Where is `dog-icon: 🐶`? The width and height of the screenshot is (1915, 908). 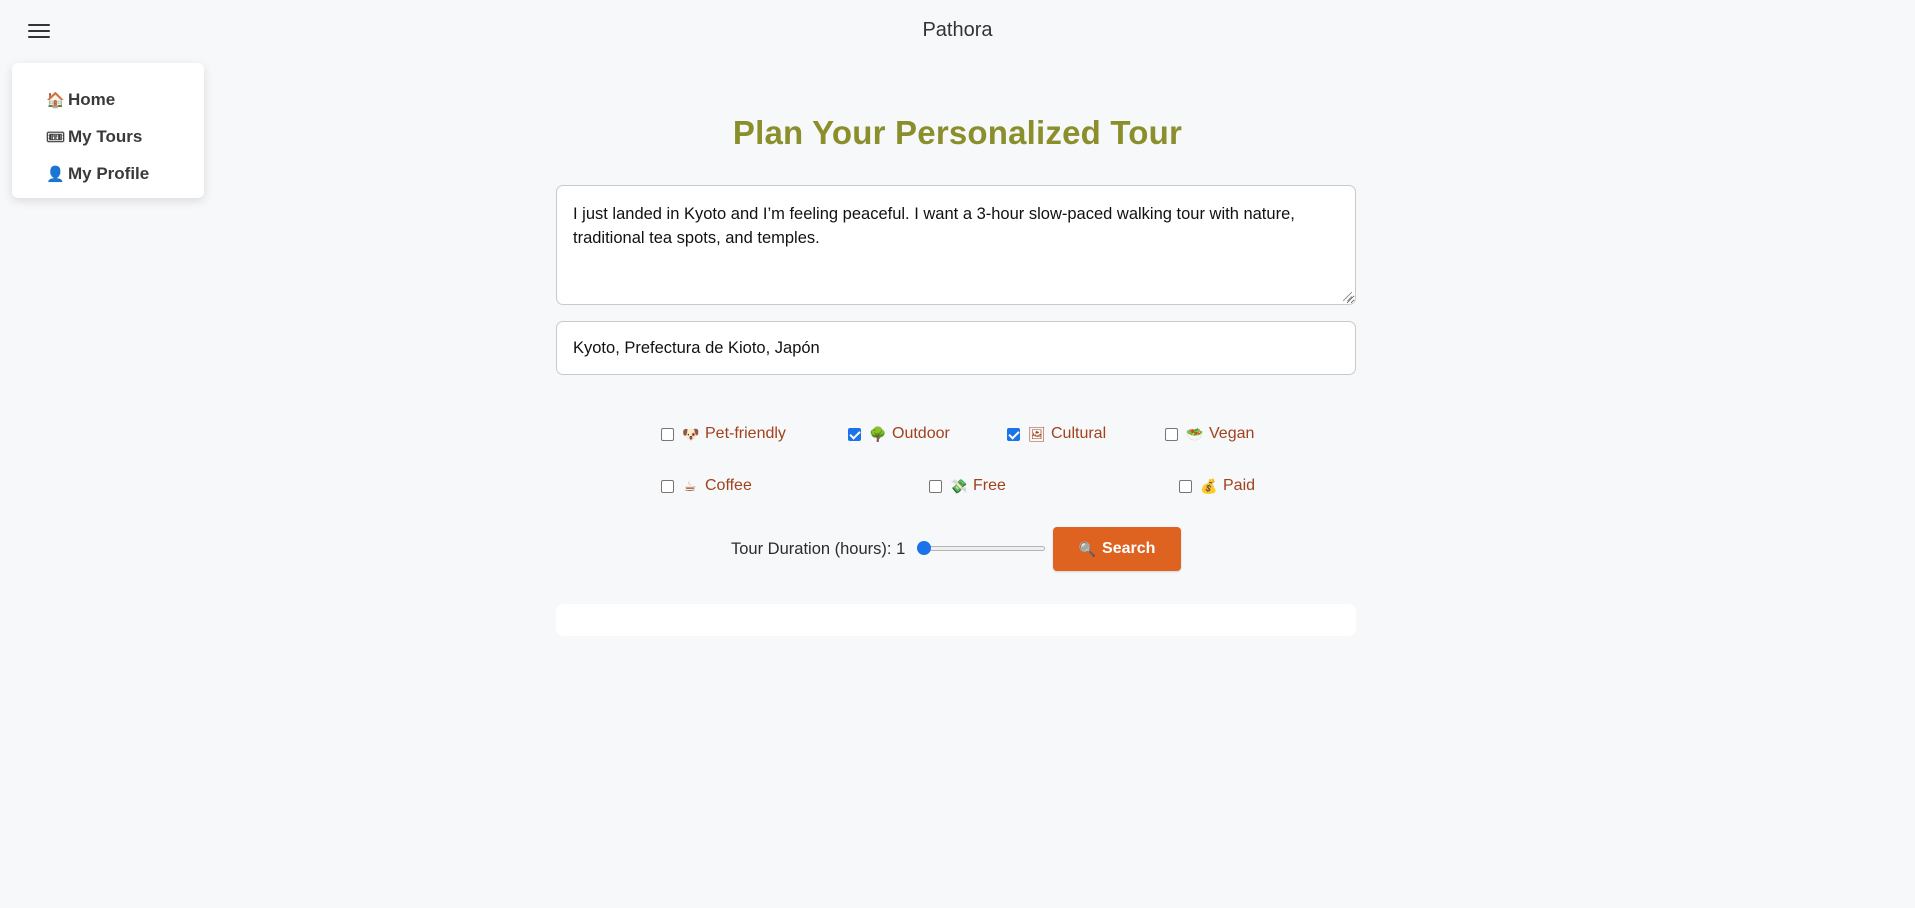 dog-icon: 🐶 is located at coordinates (691, 433).